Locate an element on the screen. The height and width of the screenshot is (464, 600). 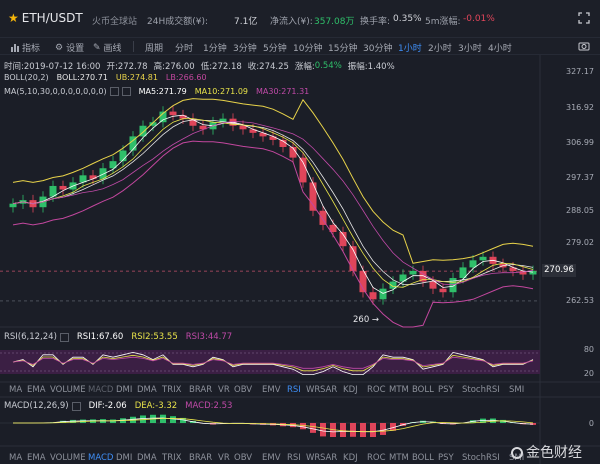
indicator-button: 指标 is located at coordinates (25, 47).